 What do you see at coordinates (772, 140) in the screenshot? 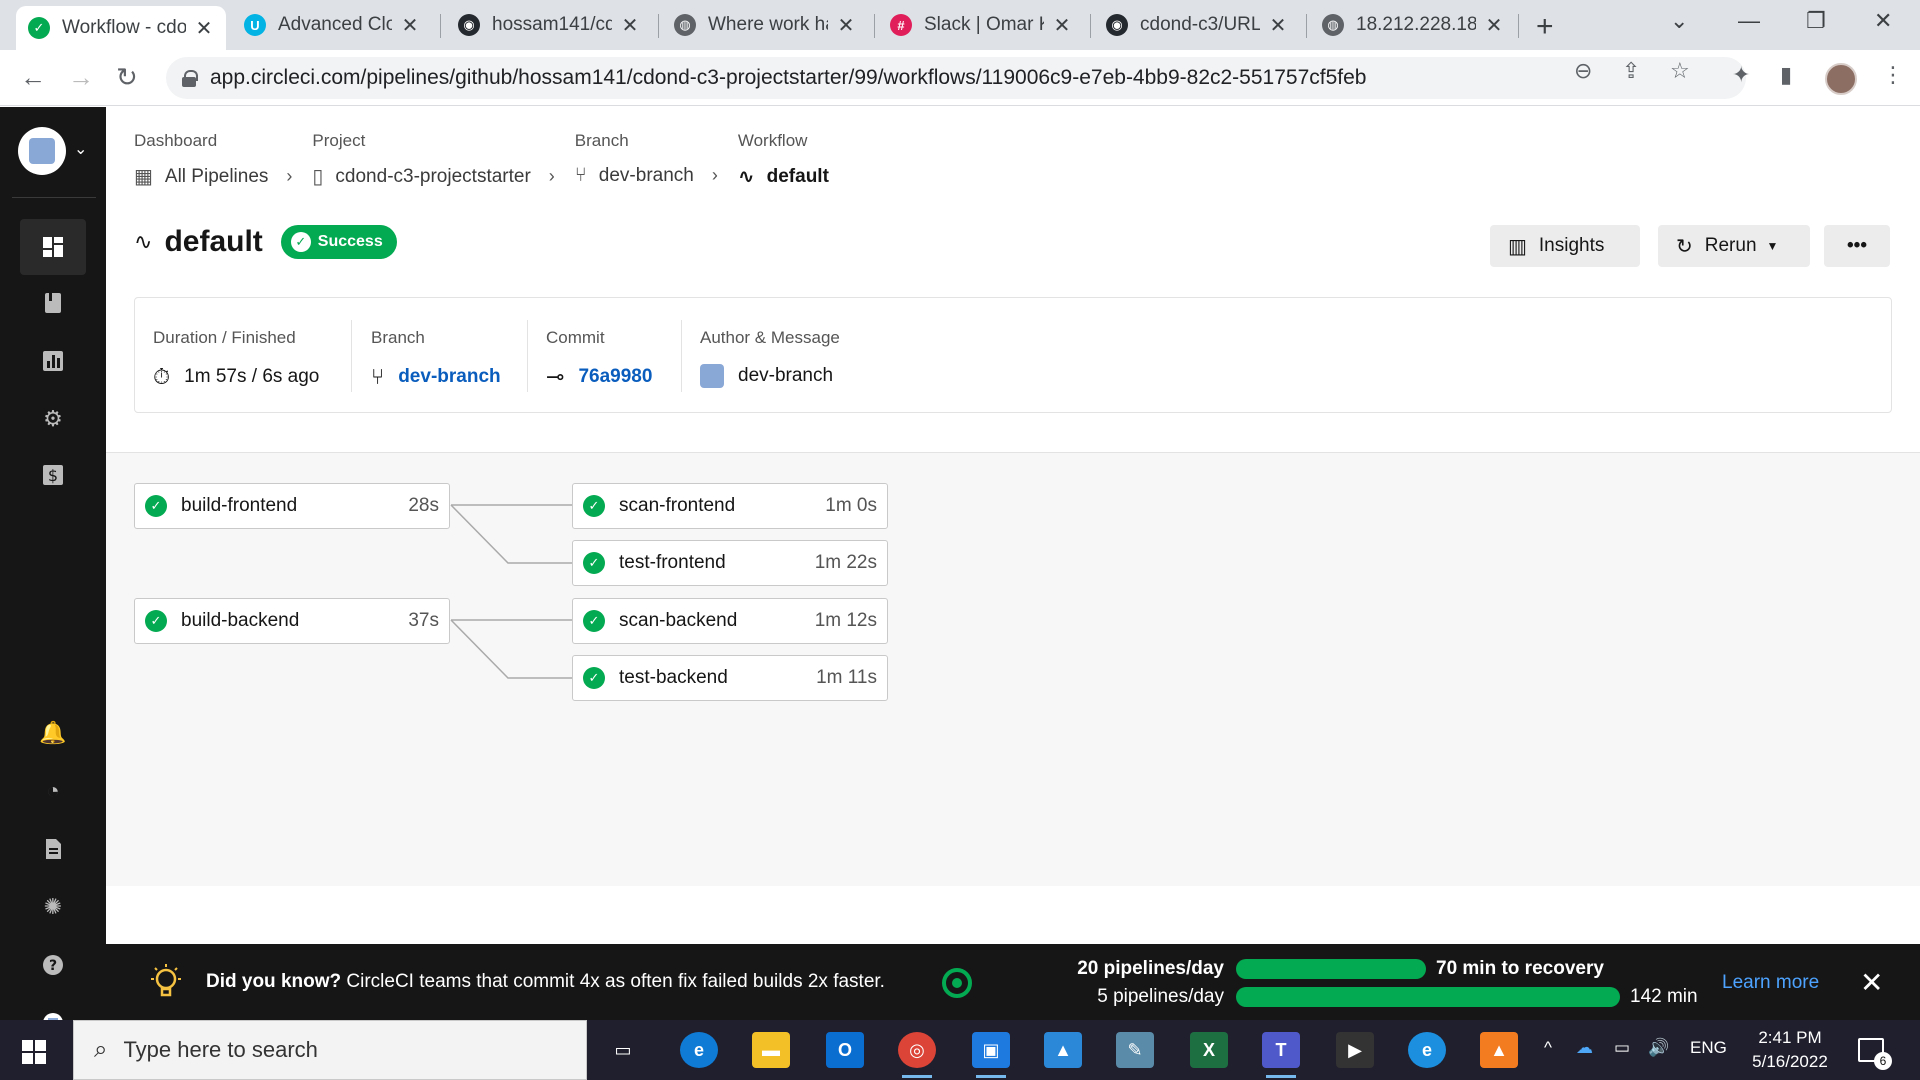
I see `breadcrumb-label: Workflow` at bounding box center [772, 140].